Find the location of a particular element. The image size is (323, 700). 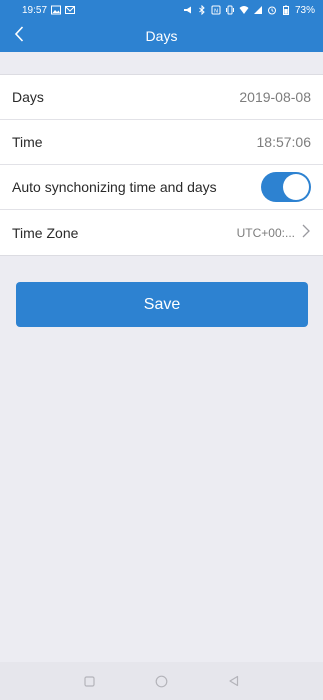

top-spacer is located at coordinates (161, 63).